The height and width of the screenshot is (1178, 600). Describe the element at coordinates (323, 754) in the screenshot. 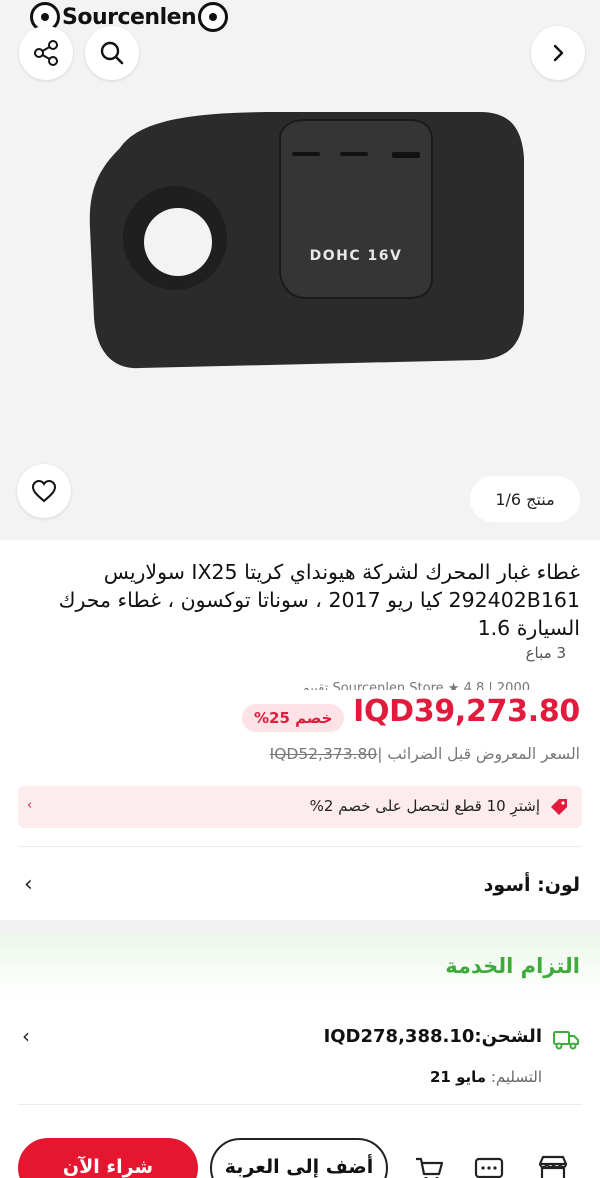

I see `old-price: IQD52,373.80` at that location.